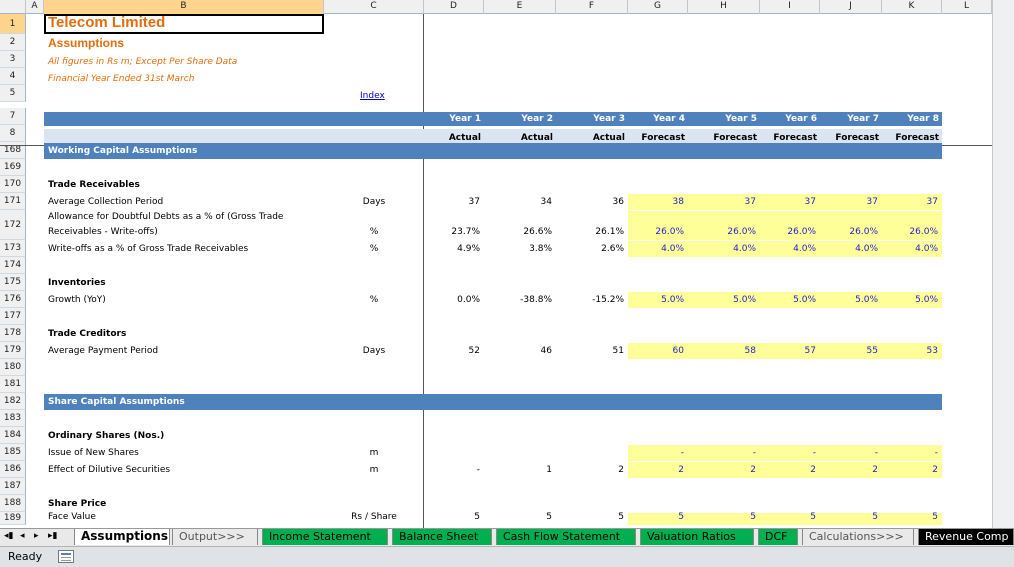 The image size is (1014, 567). I want to click on column-header-k: K, so click(912, 7).